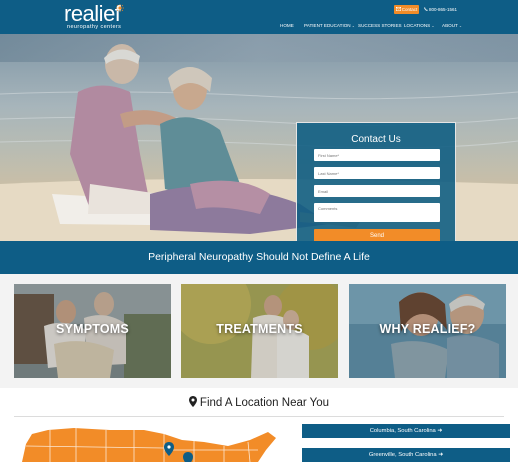 The width and height of the screenshot is (518, 462). I want to click on card-why-realief-label: WHY REALIEF?, so click(427, 329).